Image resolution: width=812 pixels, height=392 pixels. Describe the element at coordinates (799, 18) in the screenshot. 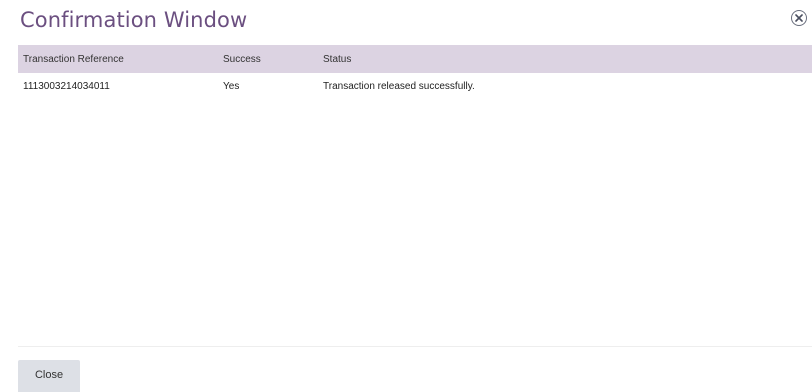

I see `close-icon` at that location.